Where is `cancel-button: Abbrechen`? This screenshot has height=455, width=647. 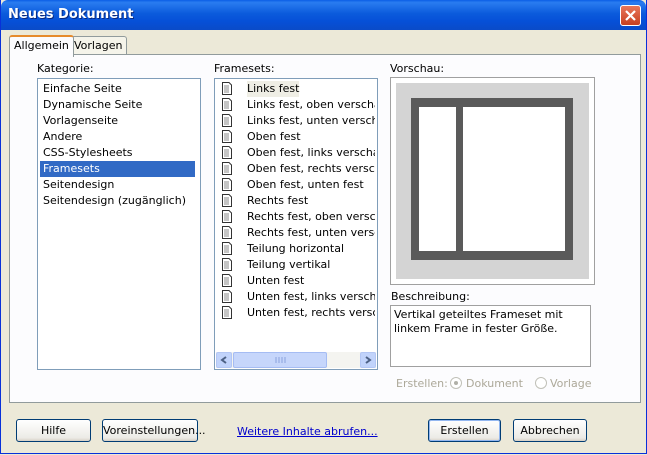
cancel-button: Abbrechen is located at coordinates (550, 430).